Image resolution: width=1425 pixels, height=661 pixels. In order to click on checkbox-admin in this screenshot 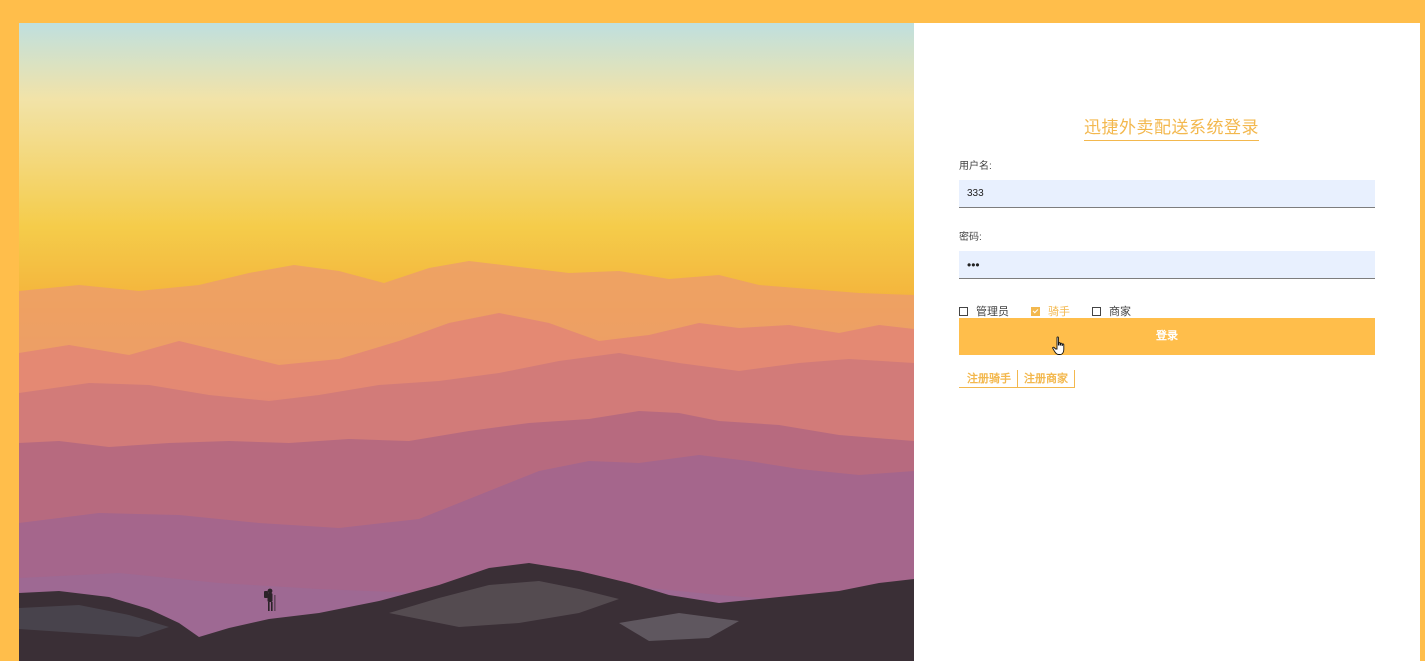, I will do `click(963, 311)`.